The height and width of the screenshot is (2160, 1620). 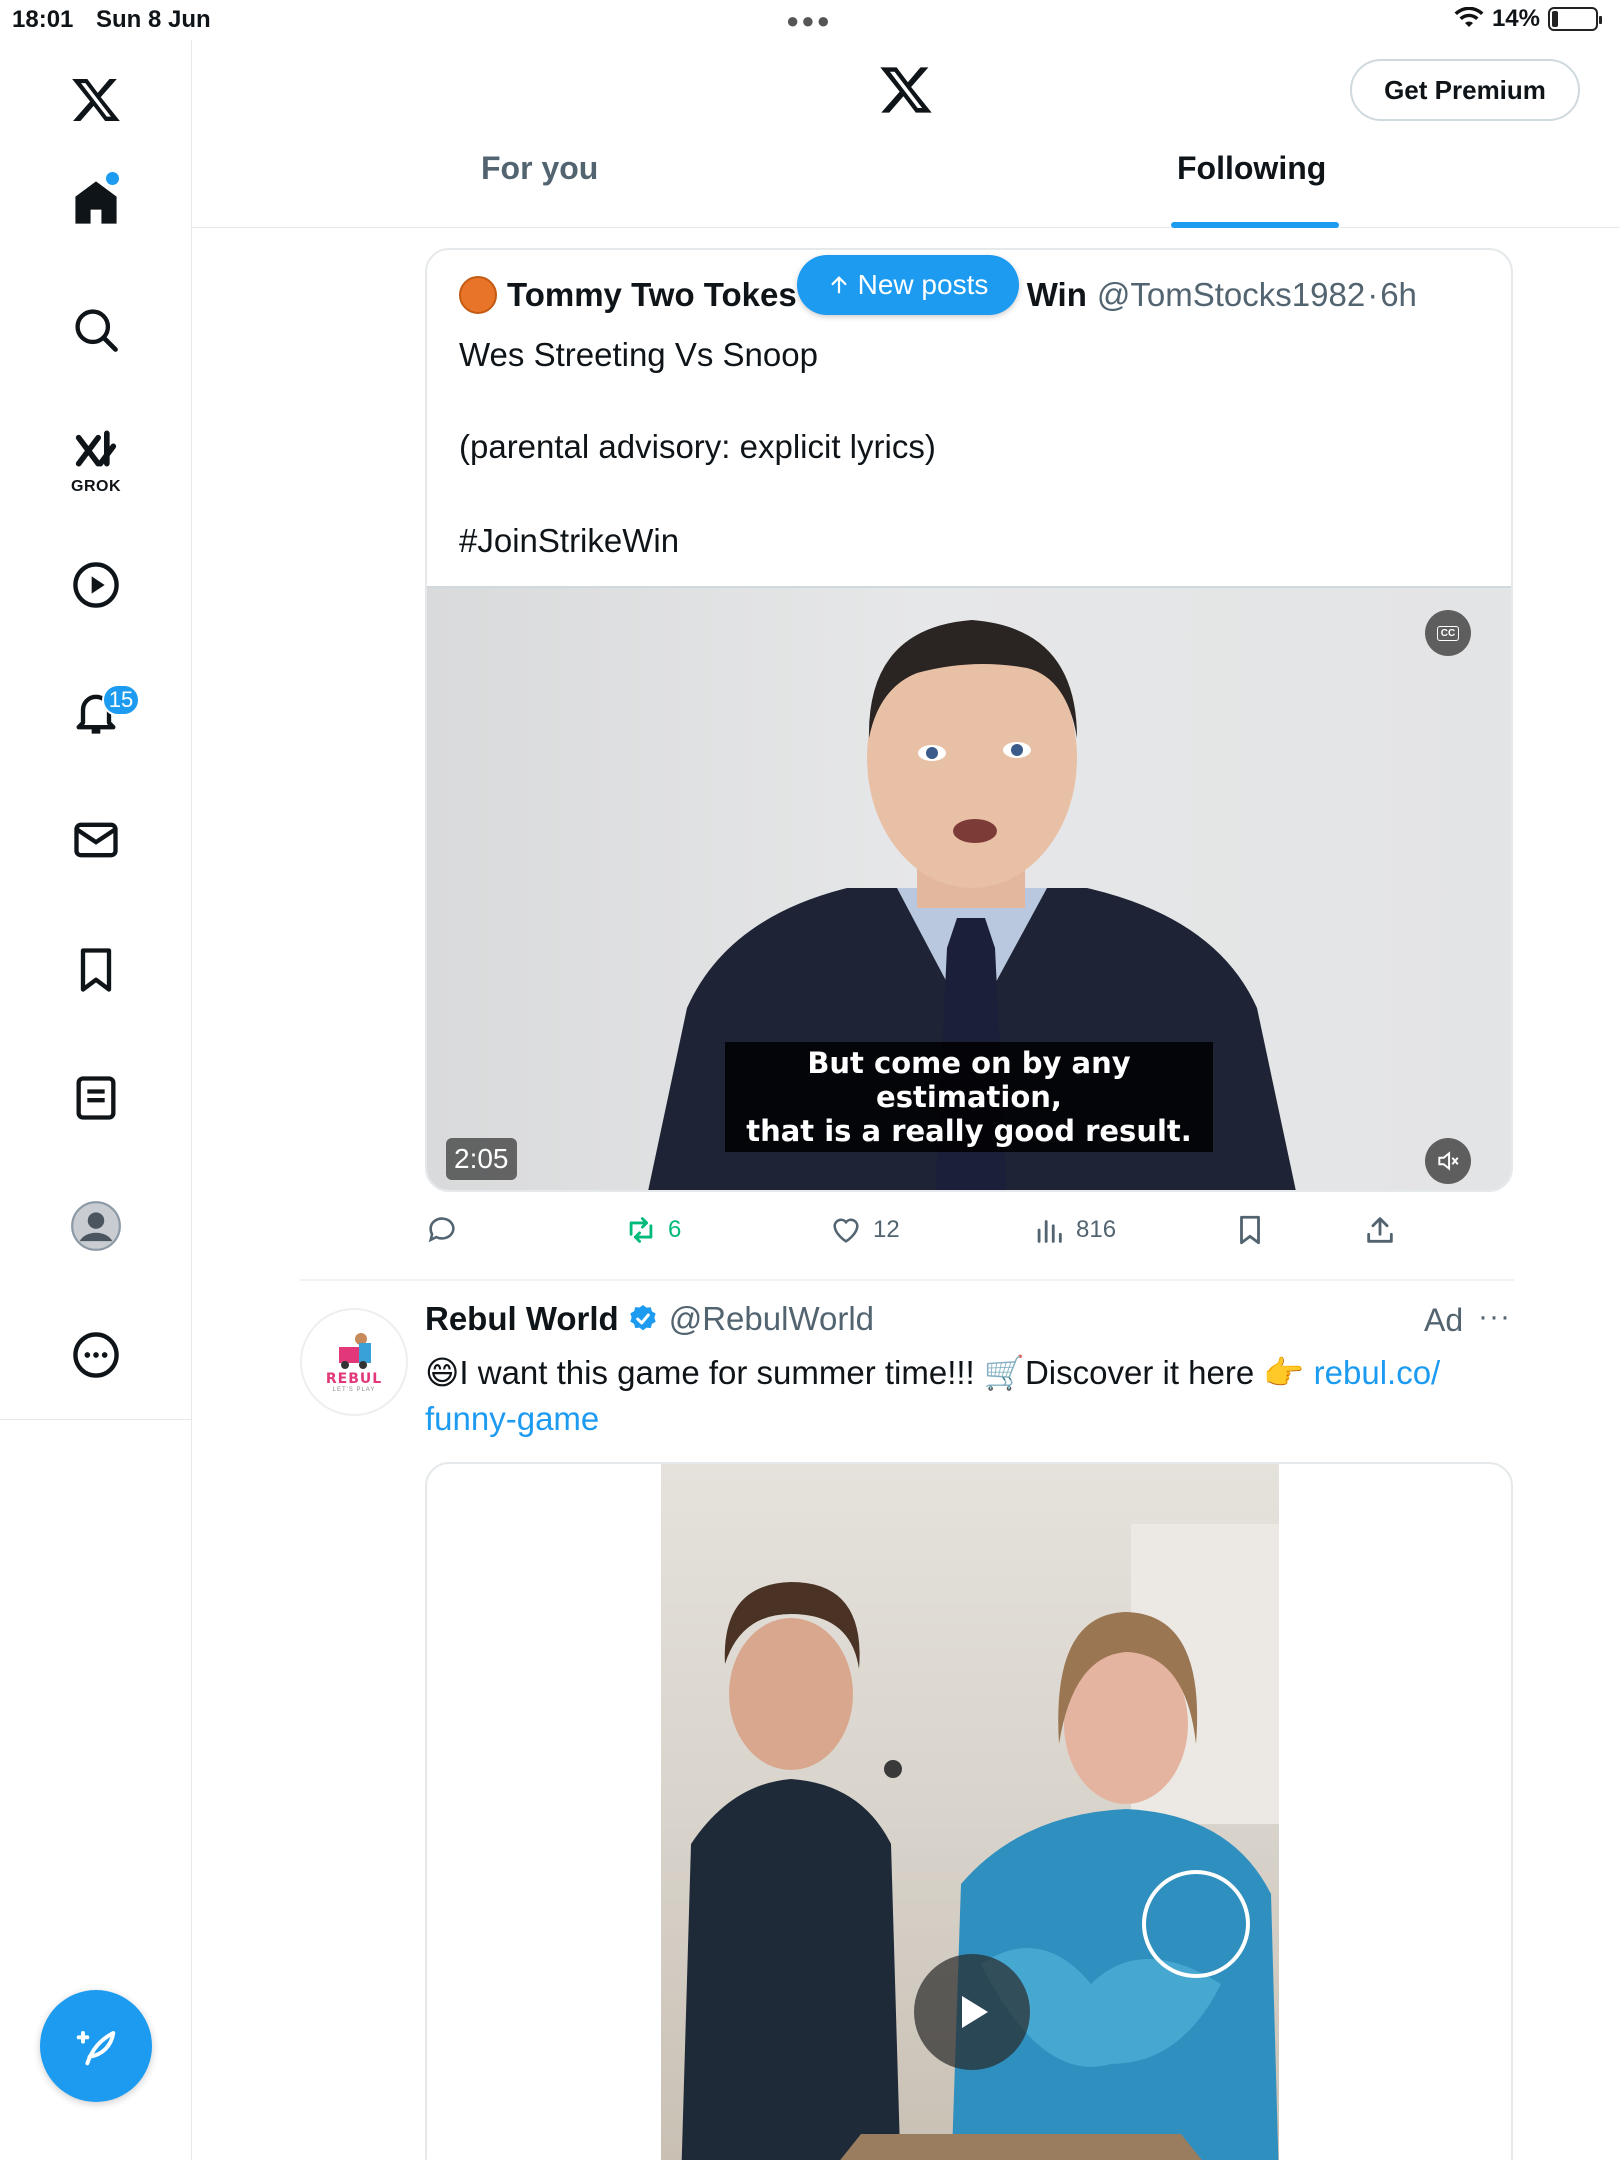 I want to click on mail-icon, so click(x=96, y=840).